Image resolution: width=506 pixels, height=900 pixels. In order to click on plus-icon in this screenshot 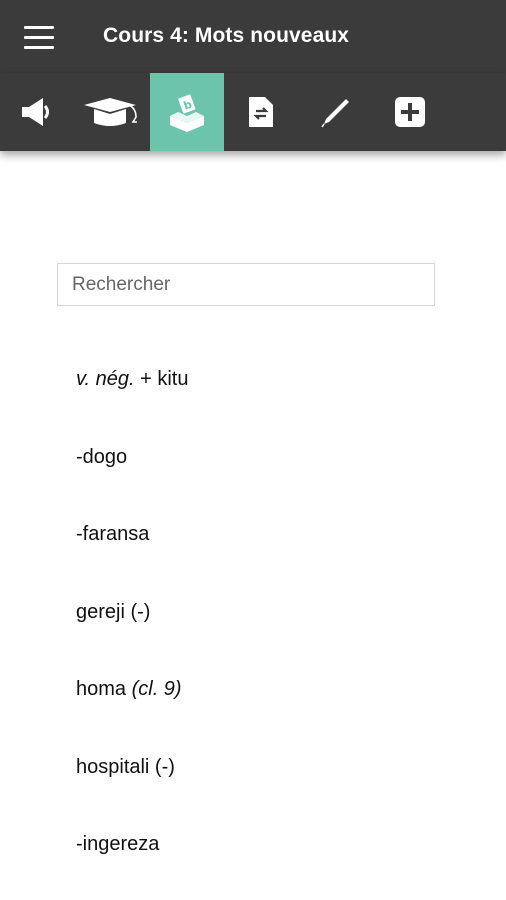, I will do `click(410, 112)`.